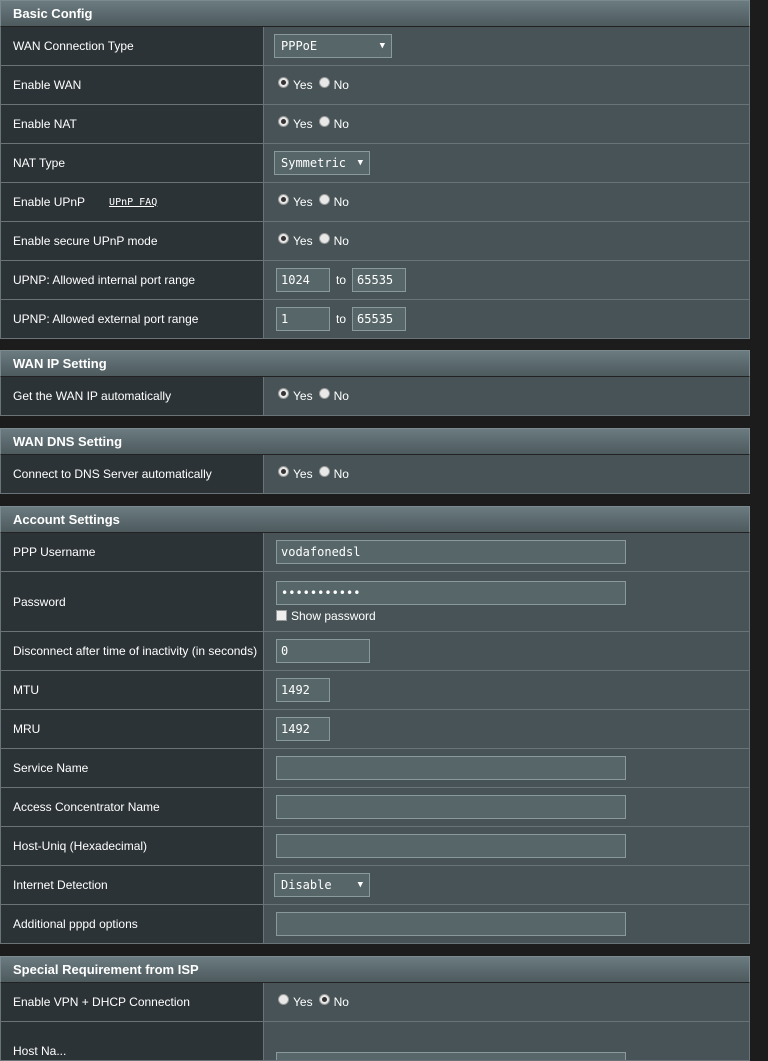 This screenshot has height=1061, width=768. What do you see at coordinates (379, 280) in the screenshot?
I see `internal-port-to-input: 65535` at bounding box center [379, 280].